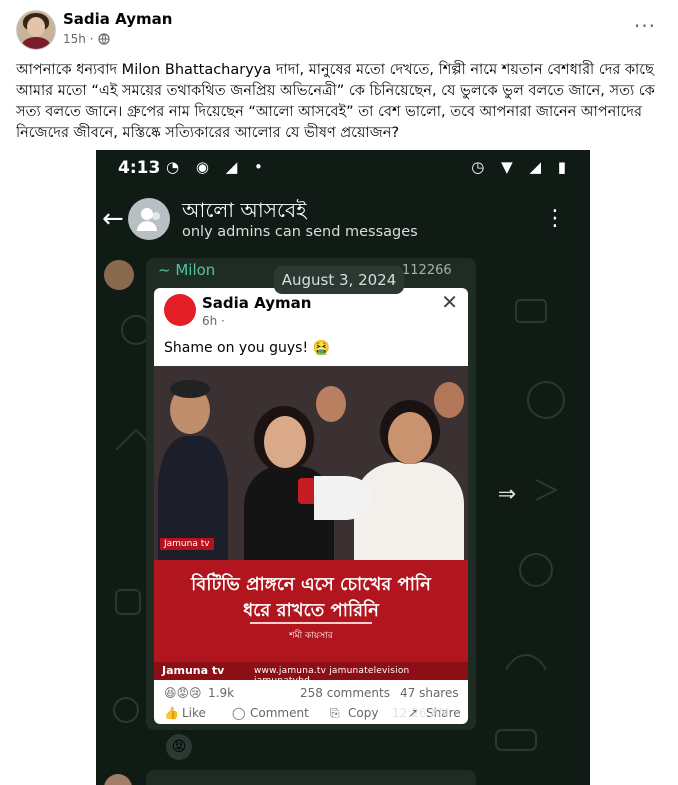 This screenshot has height=785, width=678. Describe the element at coordinates (217, 167) in the screenshot. I see `status-app-icons: ◔ ◉ ◢ •` at that location.